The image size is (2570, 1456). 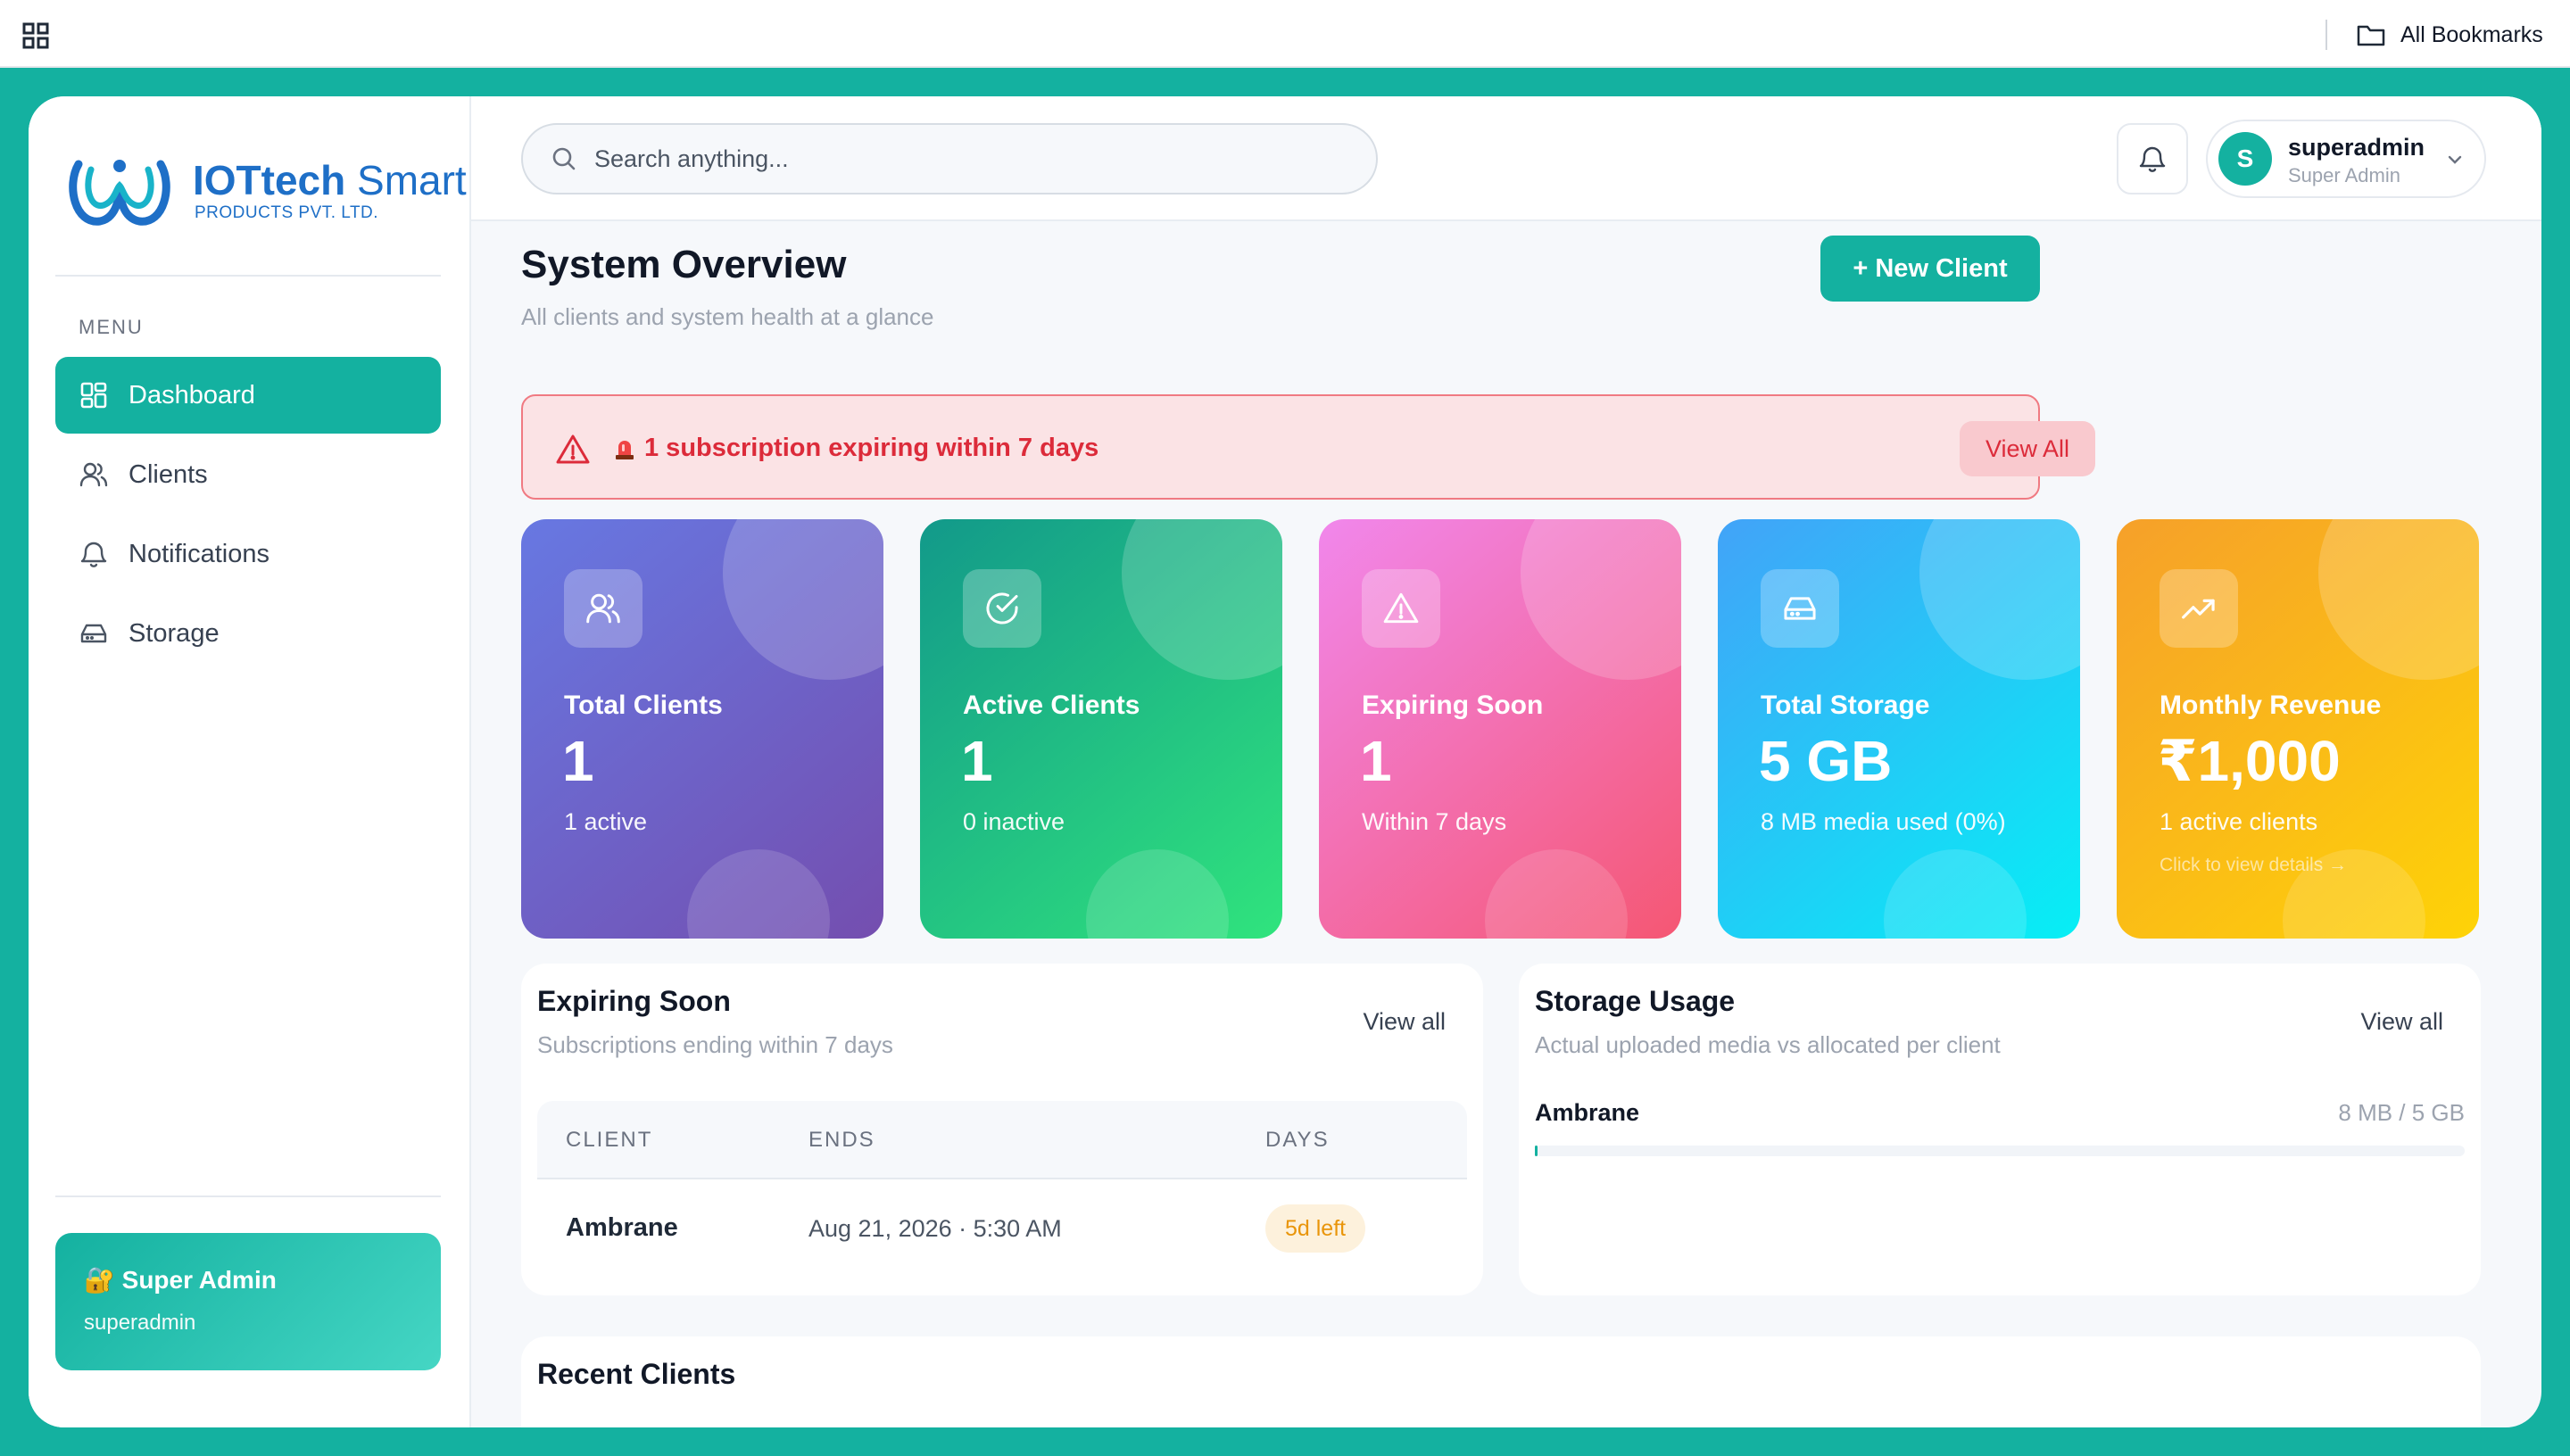 I want to click on check-circle-icon, so click(x=1002, y=608).